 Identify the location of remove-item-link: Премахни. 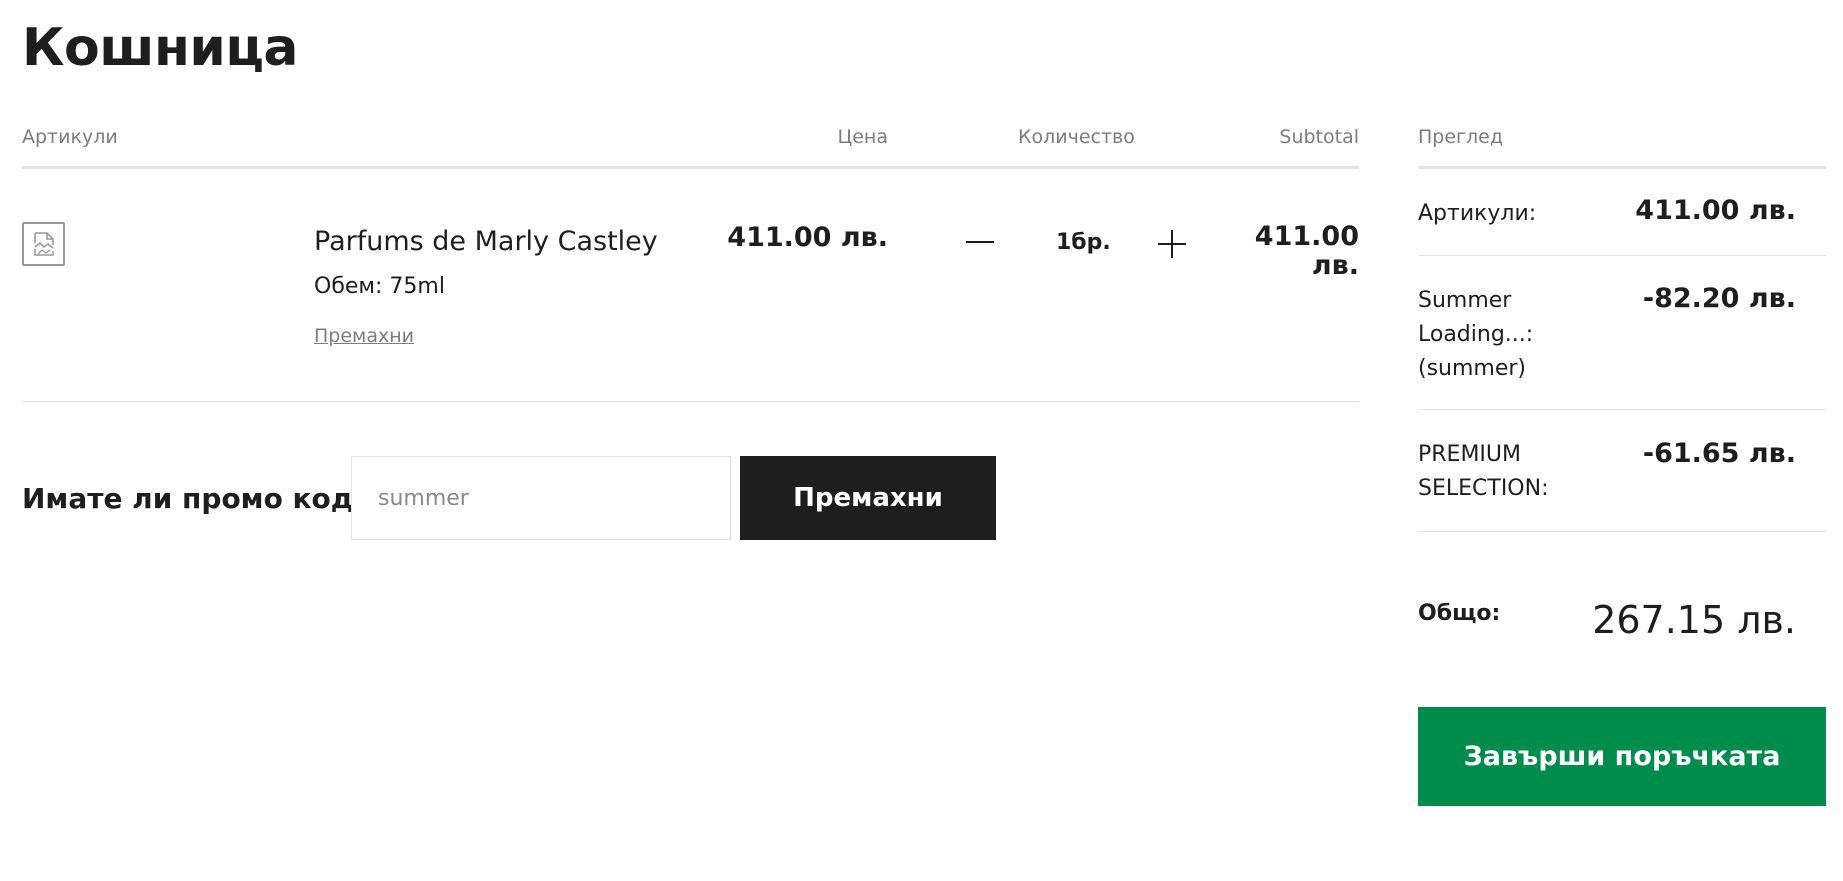
(364, 336).